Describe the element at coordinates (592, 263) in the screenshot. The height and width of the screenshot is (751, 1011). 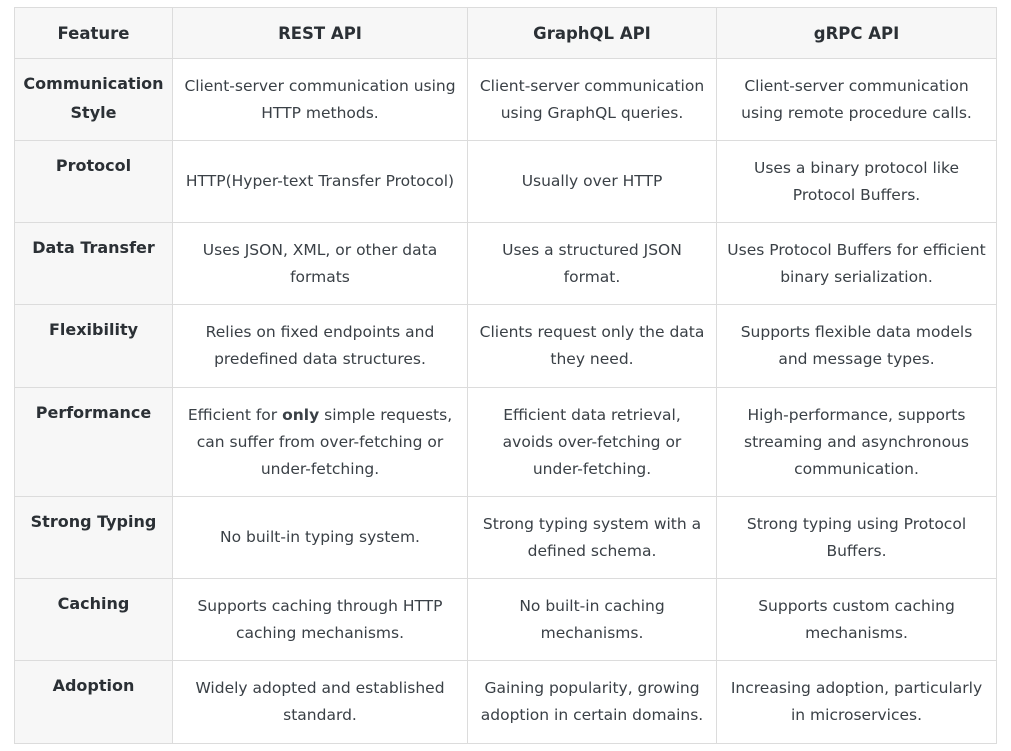
I see `graphql-cell: Uses a structured JSON format.` at that location.